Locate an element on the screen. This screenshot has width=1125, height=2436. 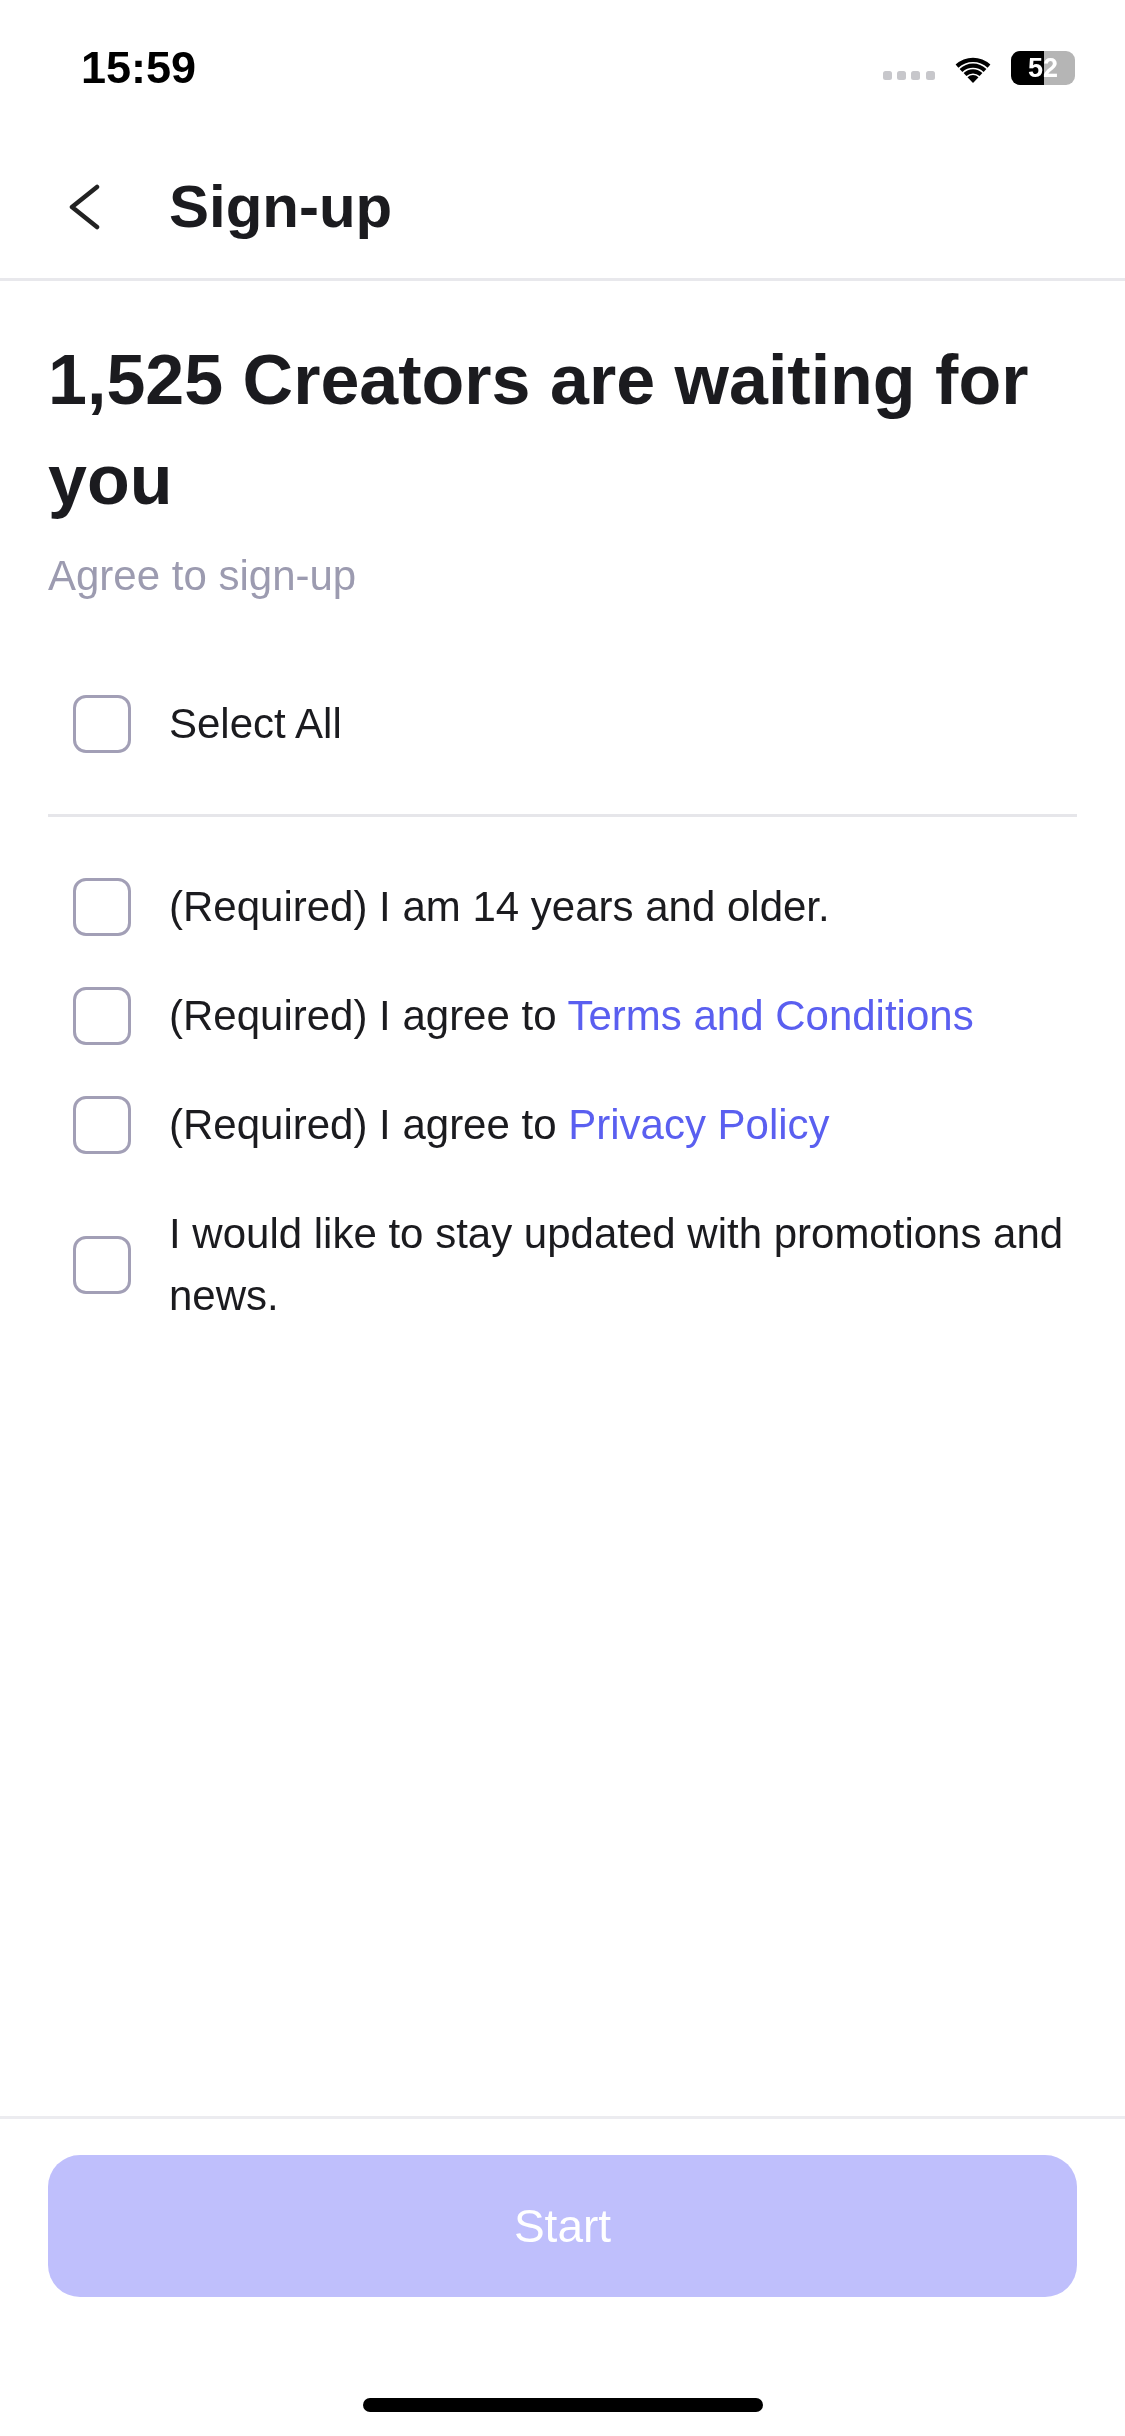
agreement-text: (Required) I am 14 years and older. is located at coordinates (499, 907).